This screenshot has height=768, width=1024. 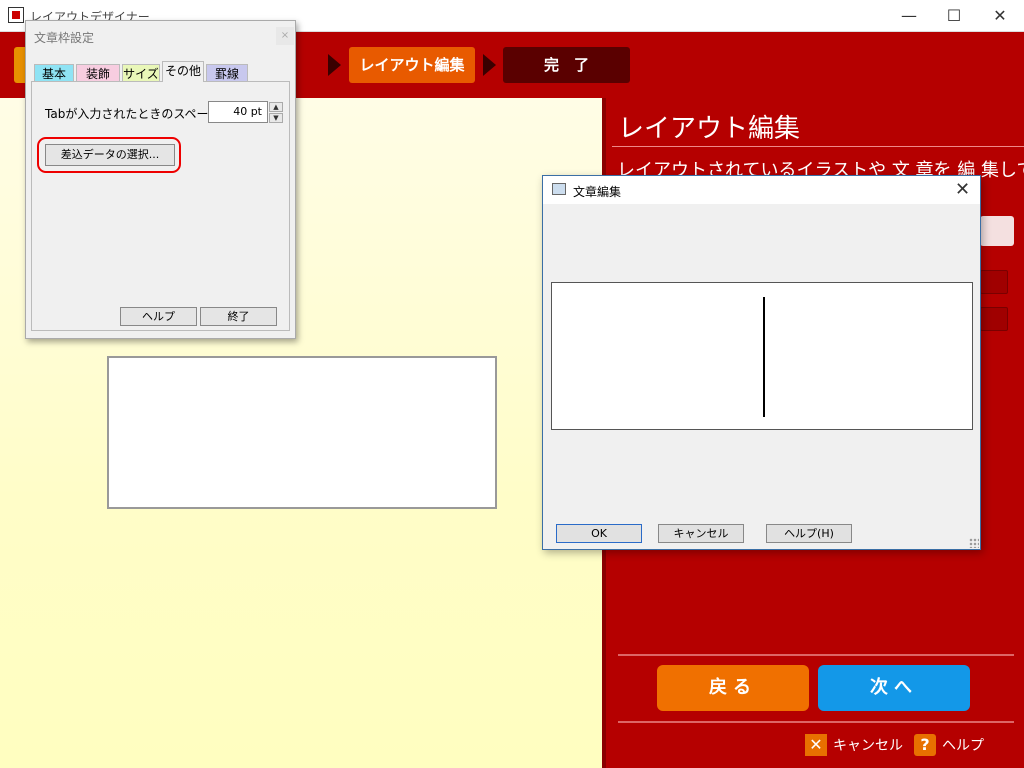 I want to click on tab-basic: 基本, so click(x=54, y=73).